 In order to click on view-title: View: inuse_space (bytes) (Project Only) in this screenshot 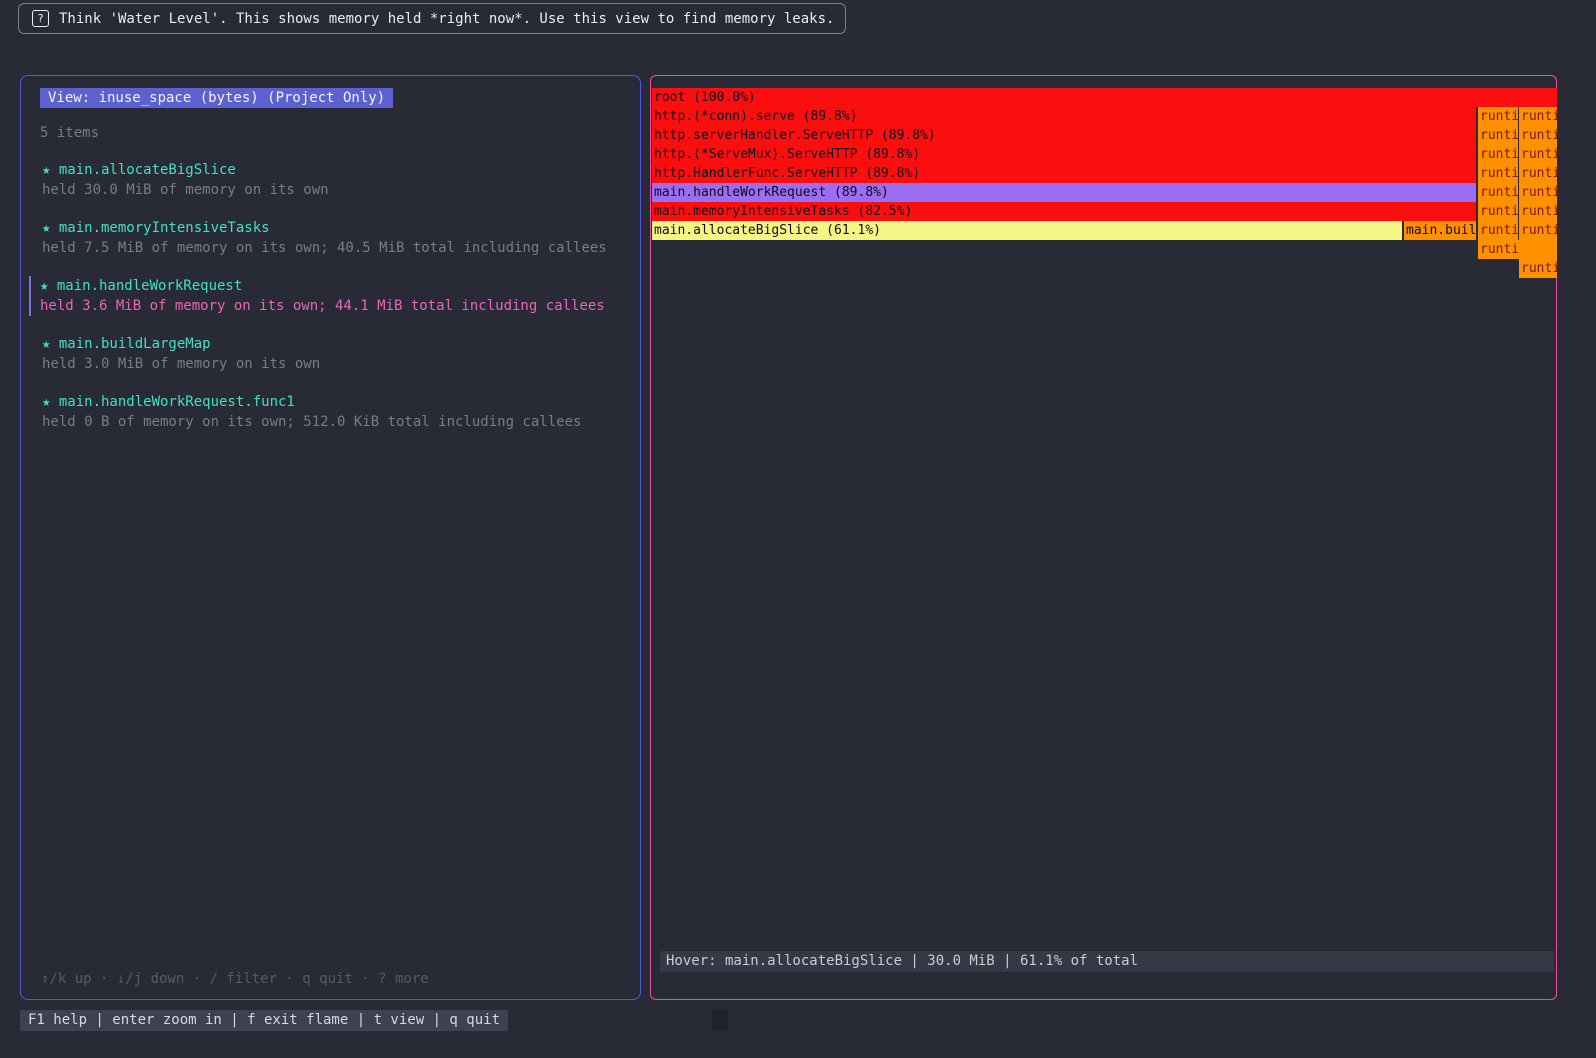, I will do `click(217, 98)`.